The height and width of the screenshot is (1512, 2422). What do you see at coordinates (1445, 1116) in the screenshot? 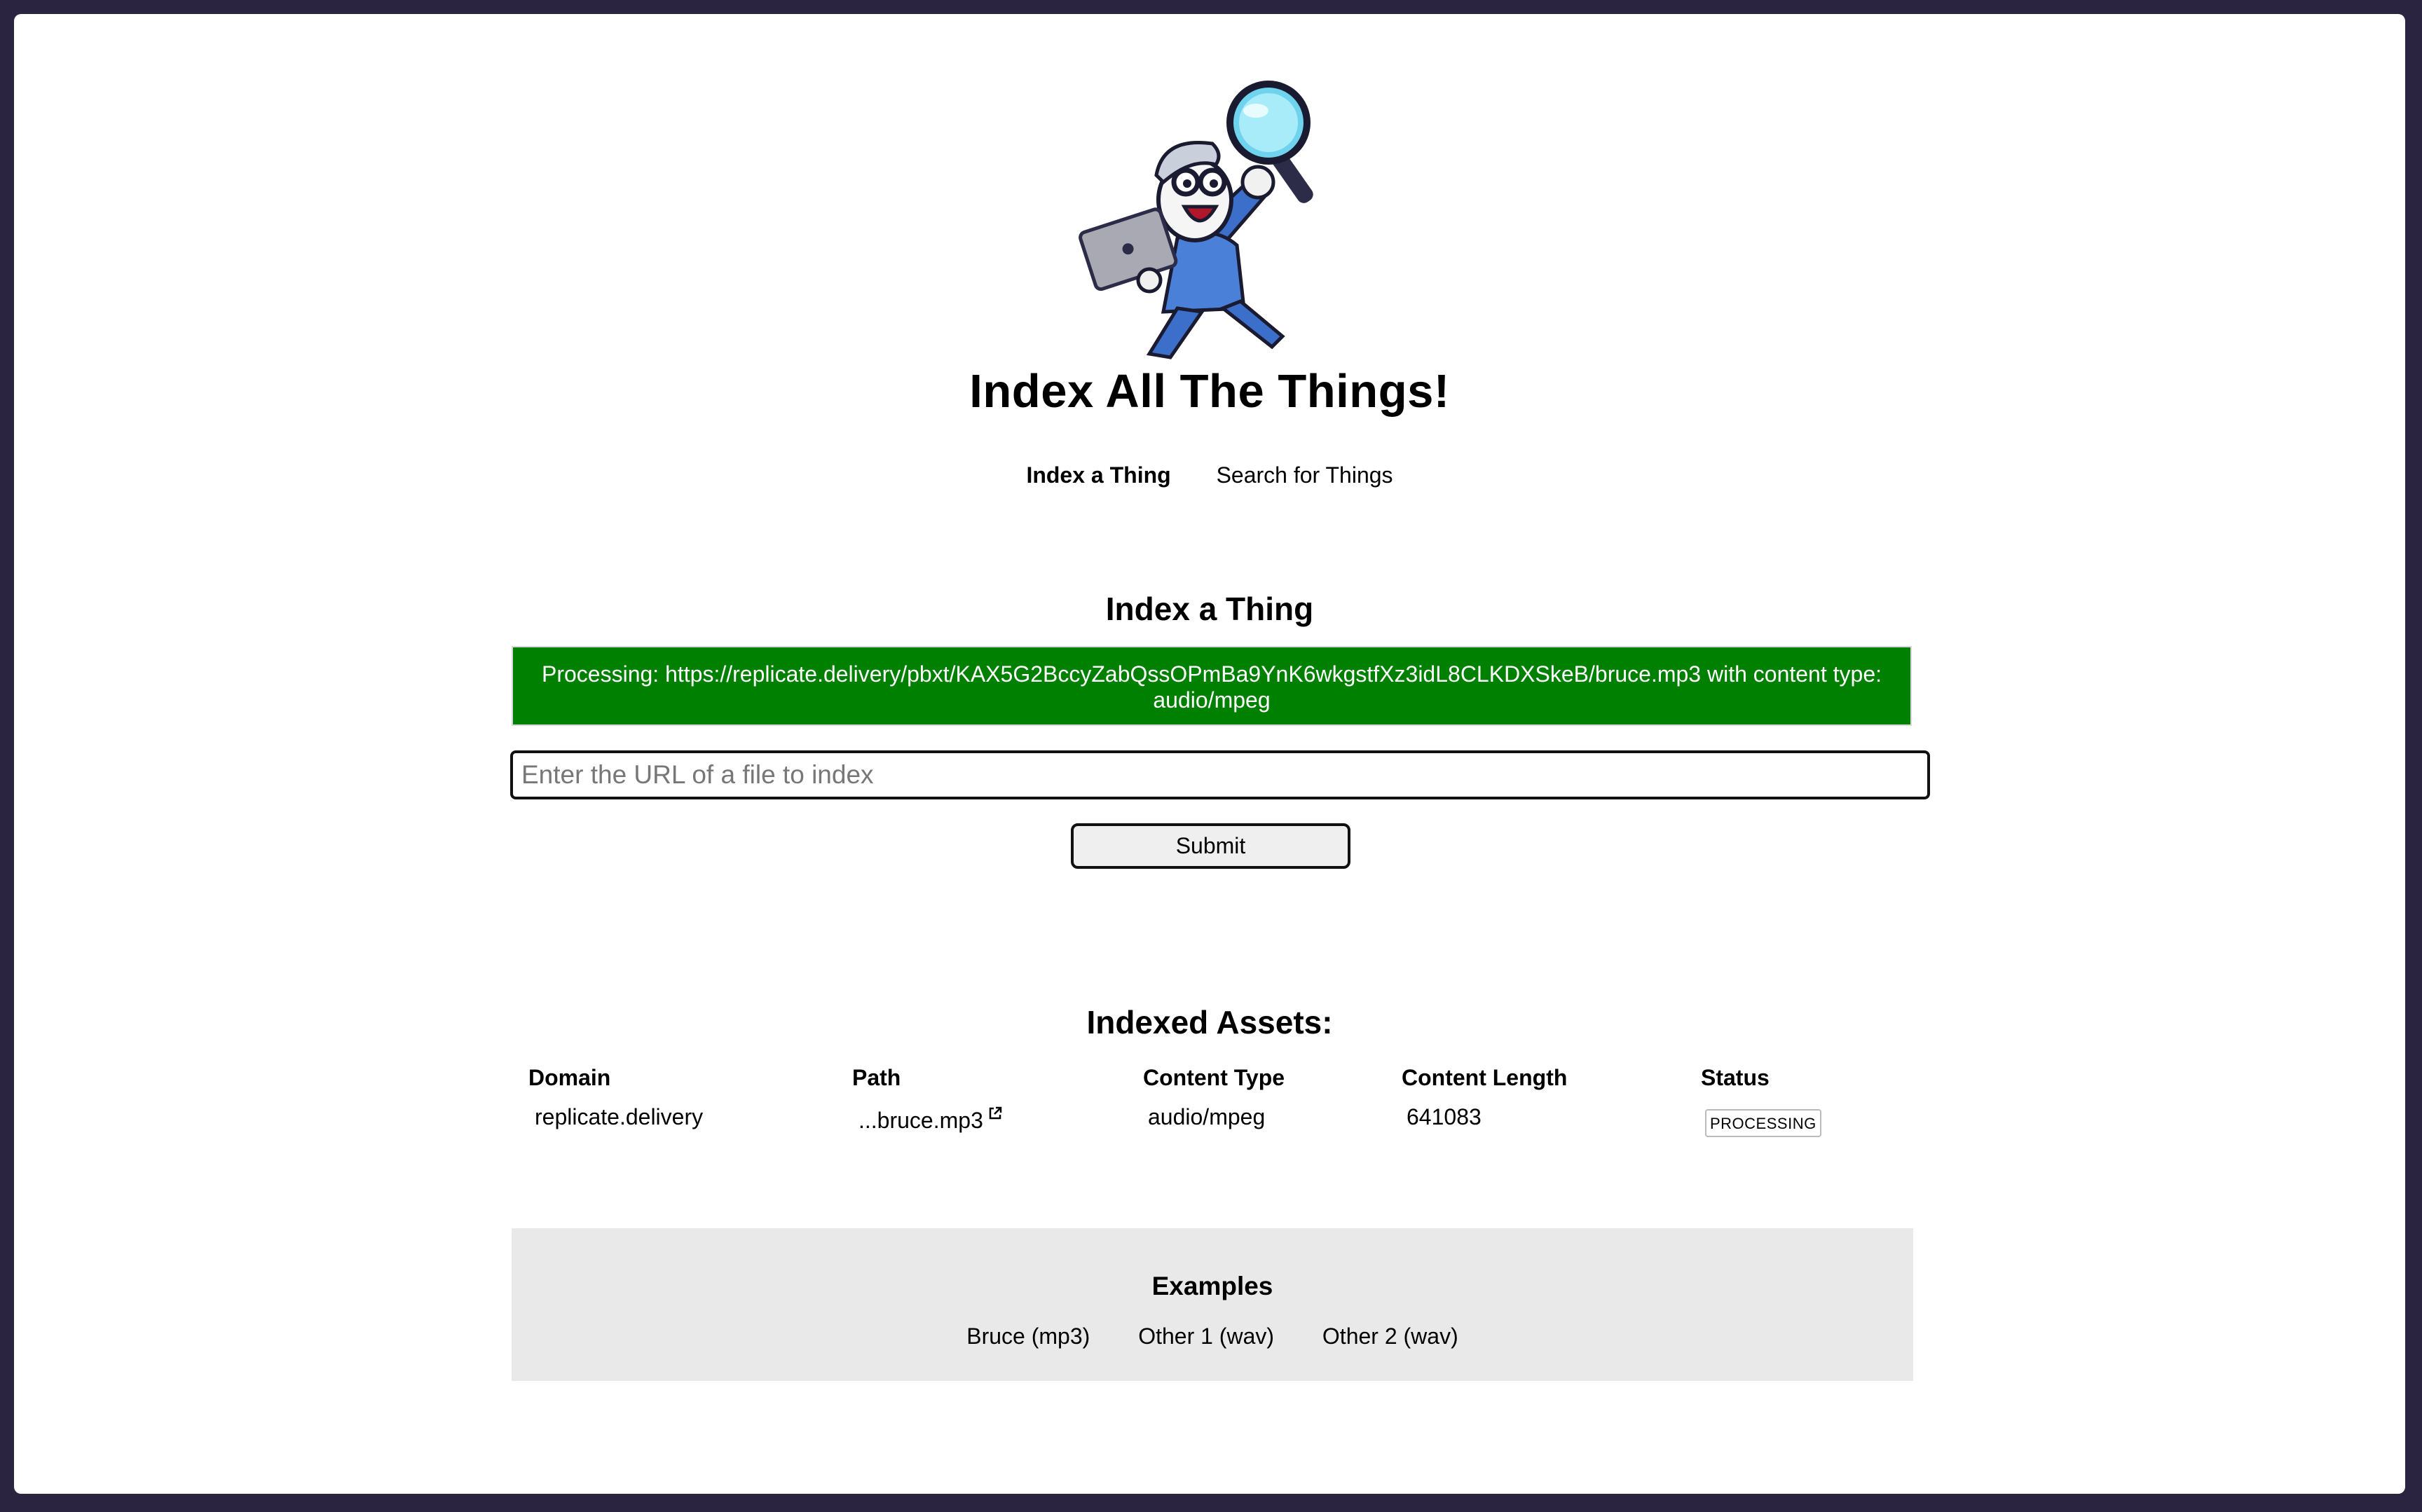
I see `cell-content-length: 641083` at bounding box center [1445, 1116].